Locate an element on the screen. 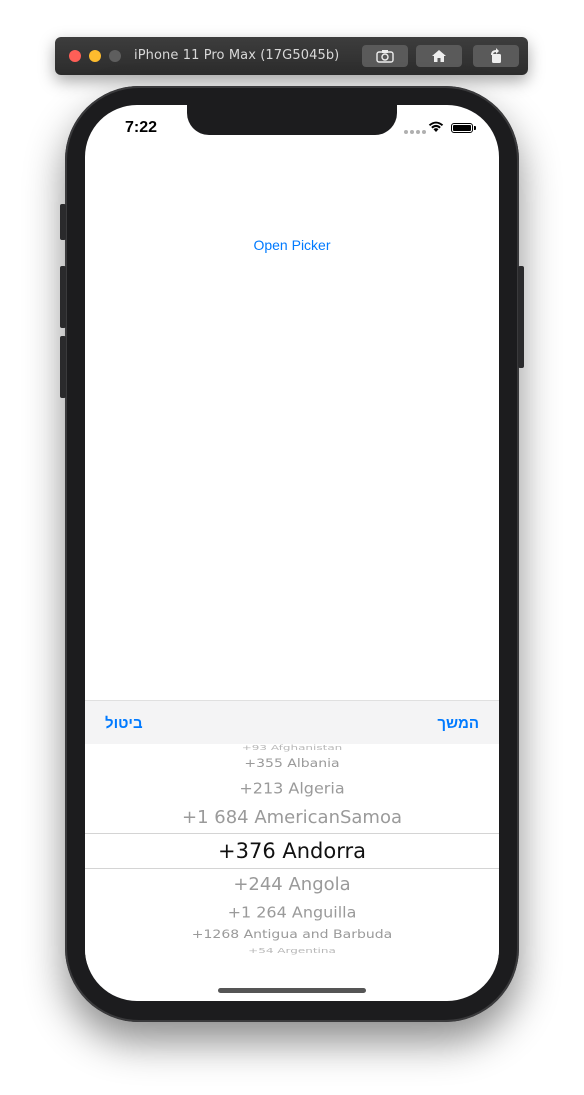  camera-icon is located at coordinates (385, 56).